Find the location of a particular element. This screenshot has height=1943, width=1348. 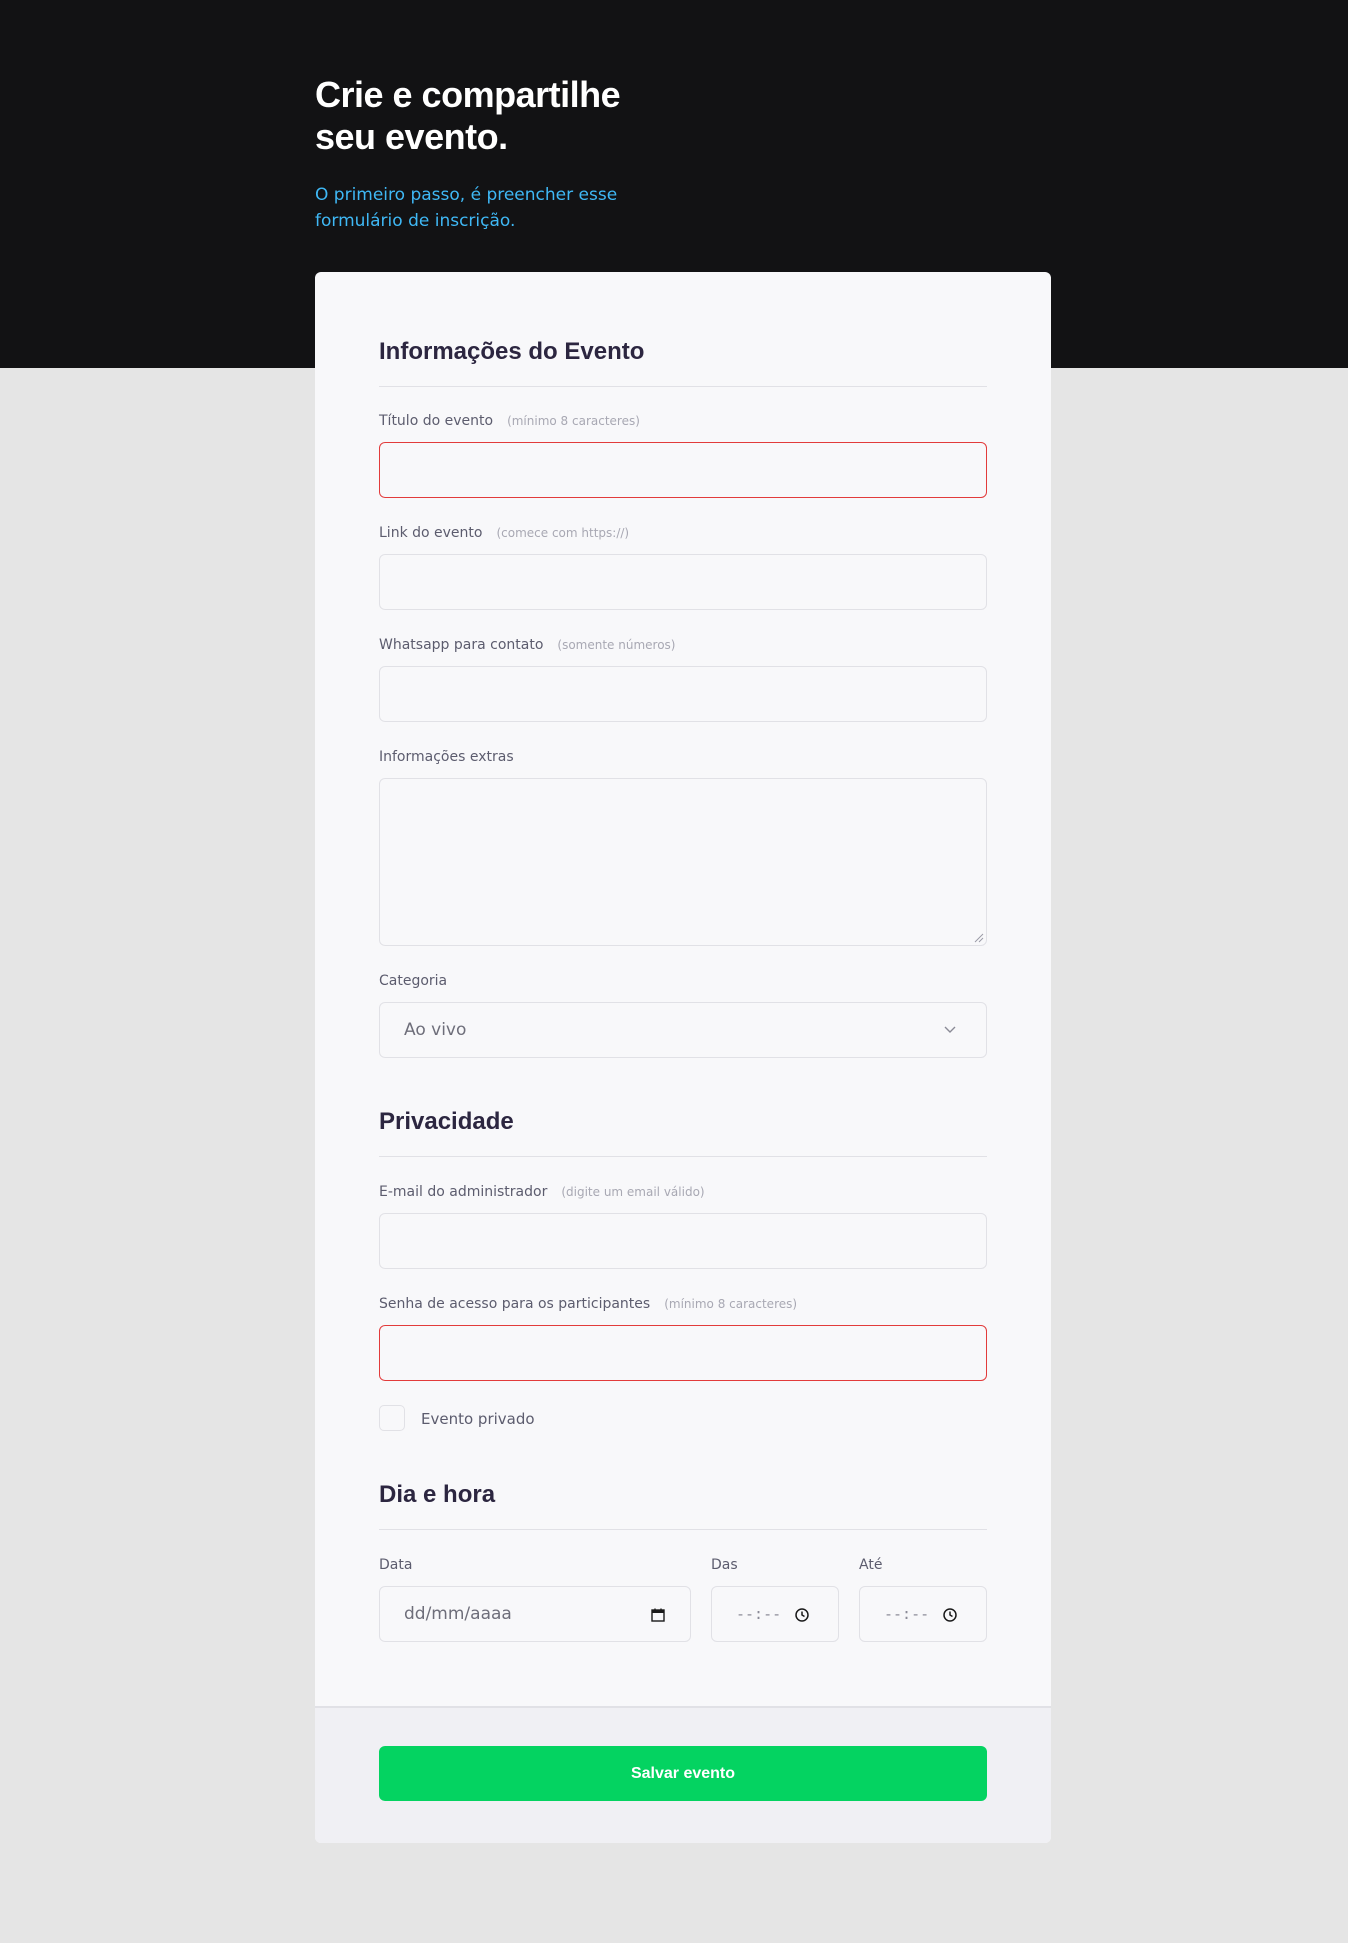

date-input: dd/mm/aaaa is located at coordinates (535, 1614).